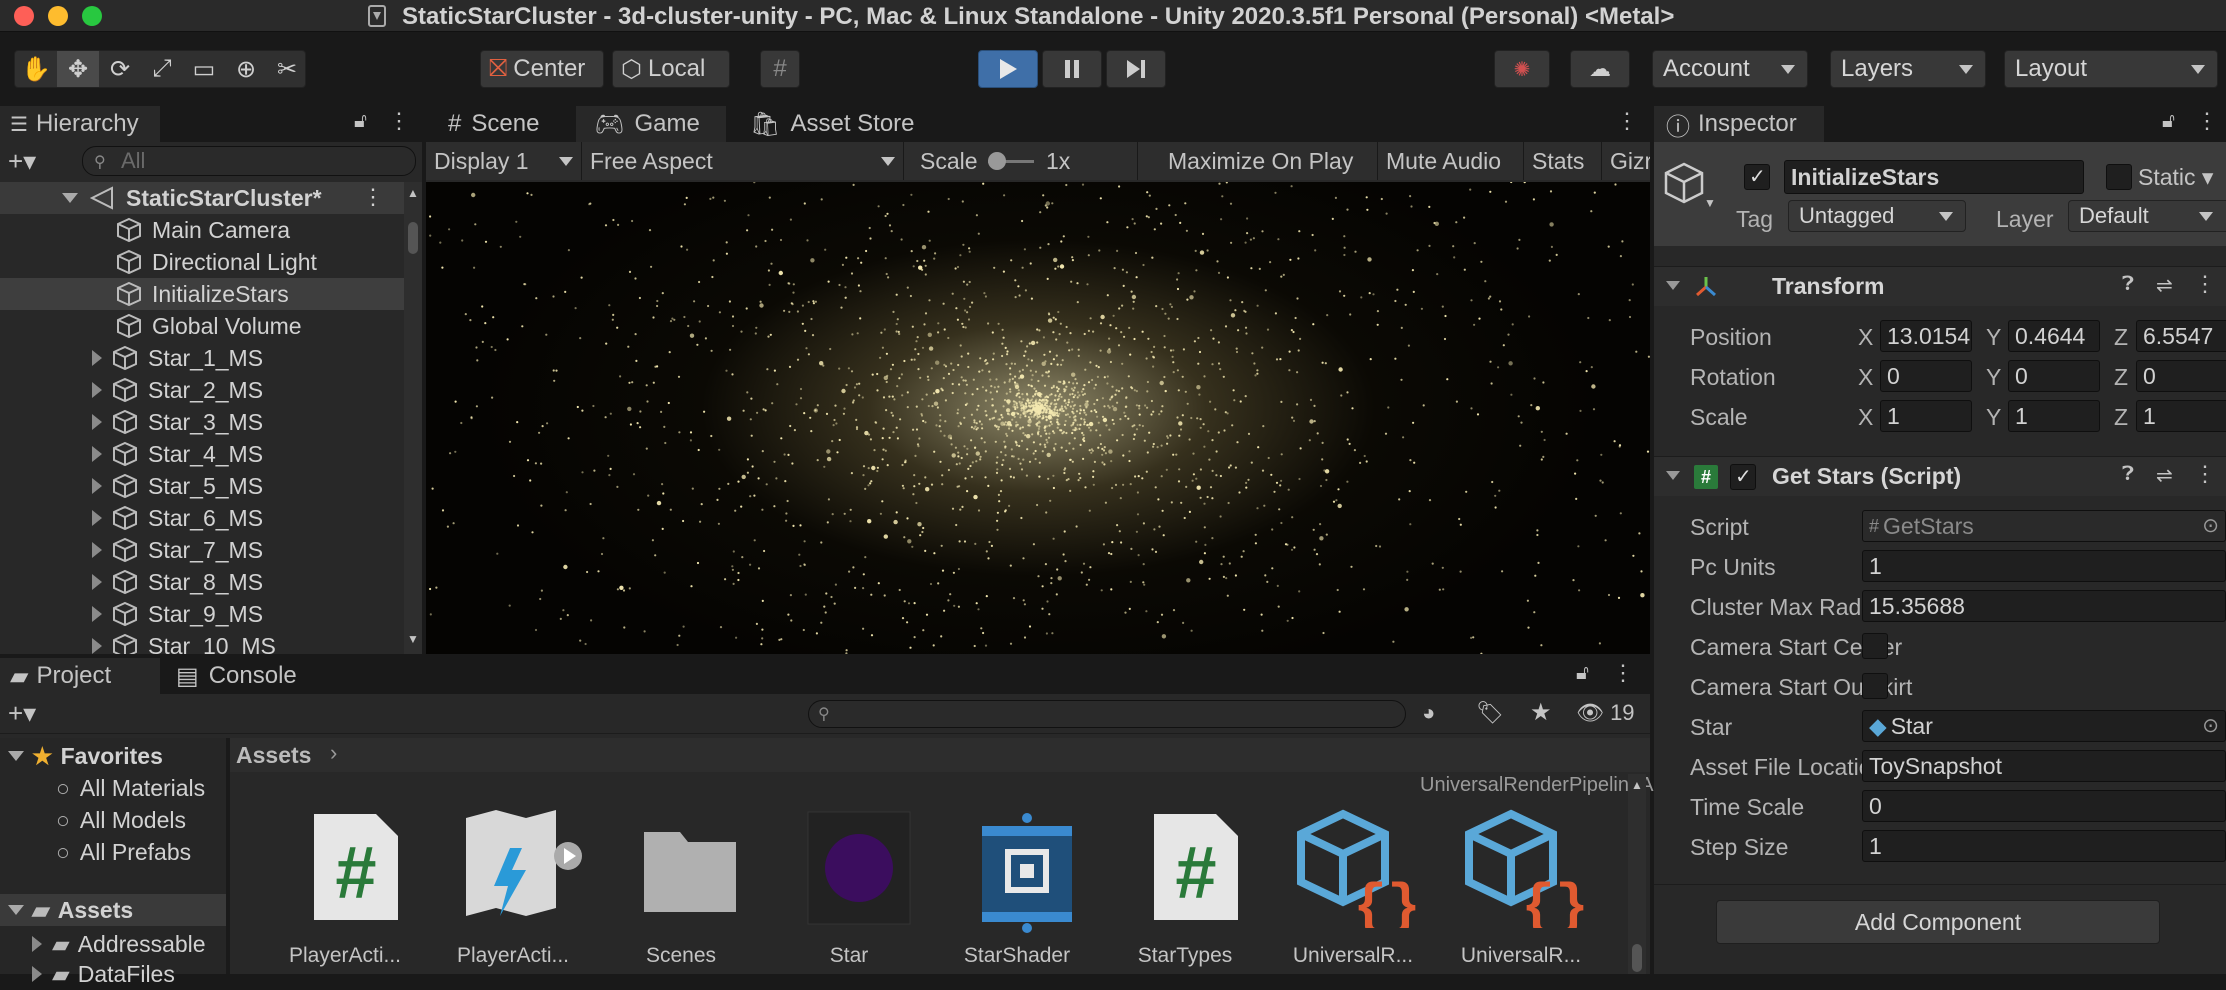 This screenshot has height=990, width=2226. Describe the element at coordinates (1877, 216) in the screenshot. I see `tag-dropdown: Untagged` at that location.